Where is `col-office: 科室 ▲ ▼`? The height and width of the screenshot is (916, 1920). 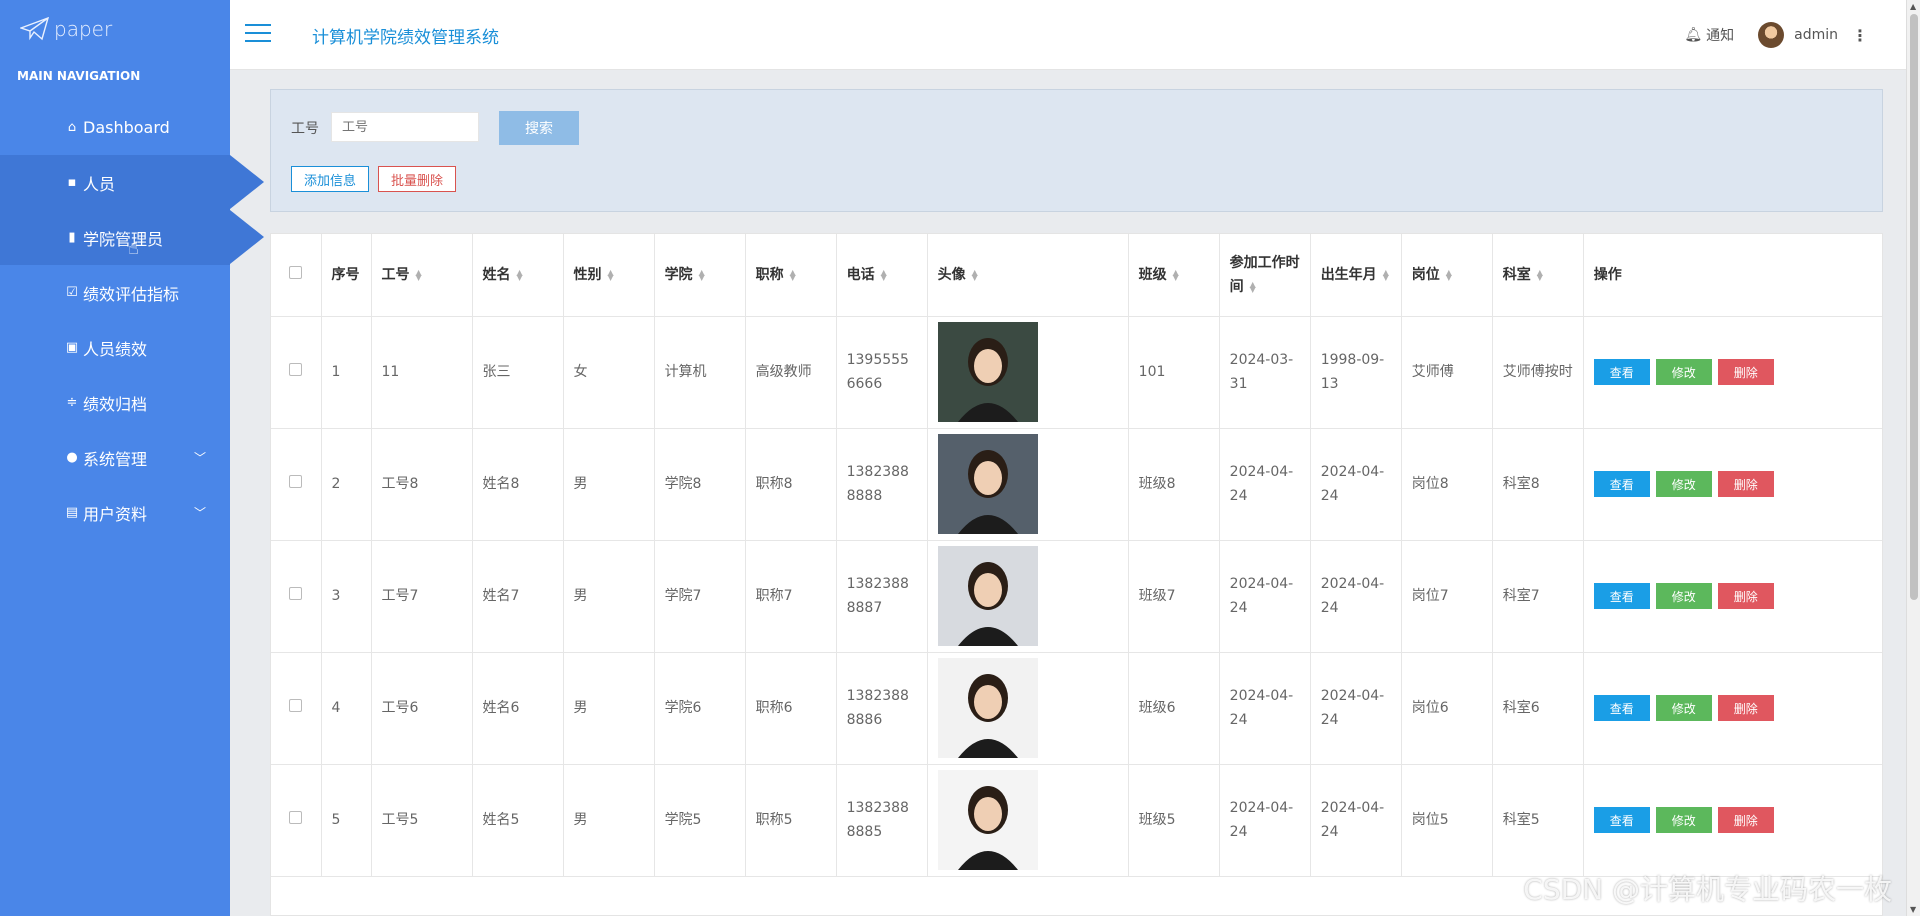 col-office: 科室 ▲ ▼ is located at coordinates (1538, 275).